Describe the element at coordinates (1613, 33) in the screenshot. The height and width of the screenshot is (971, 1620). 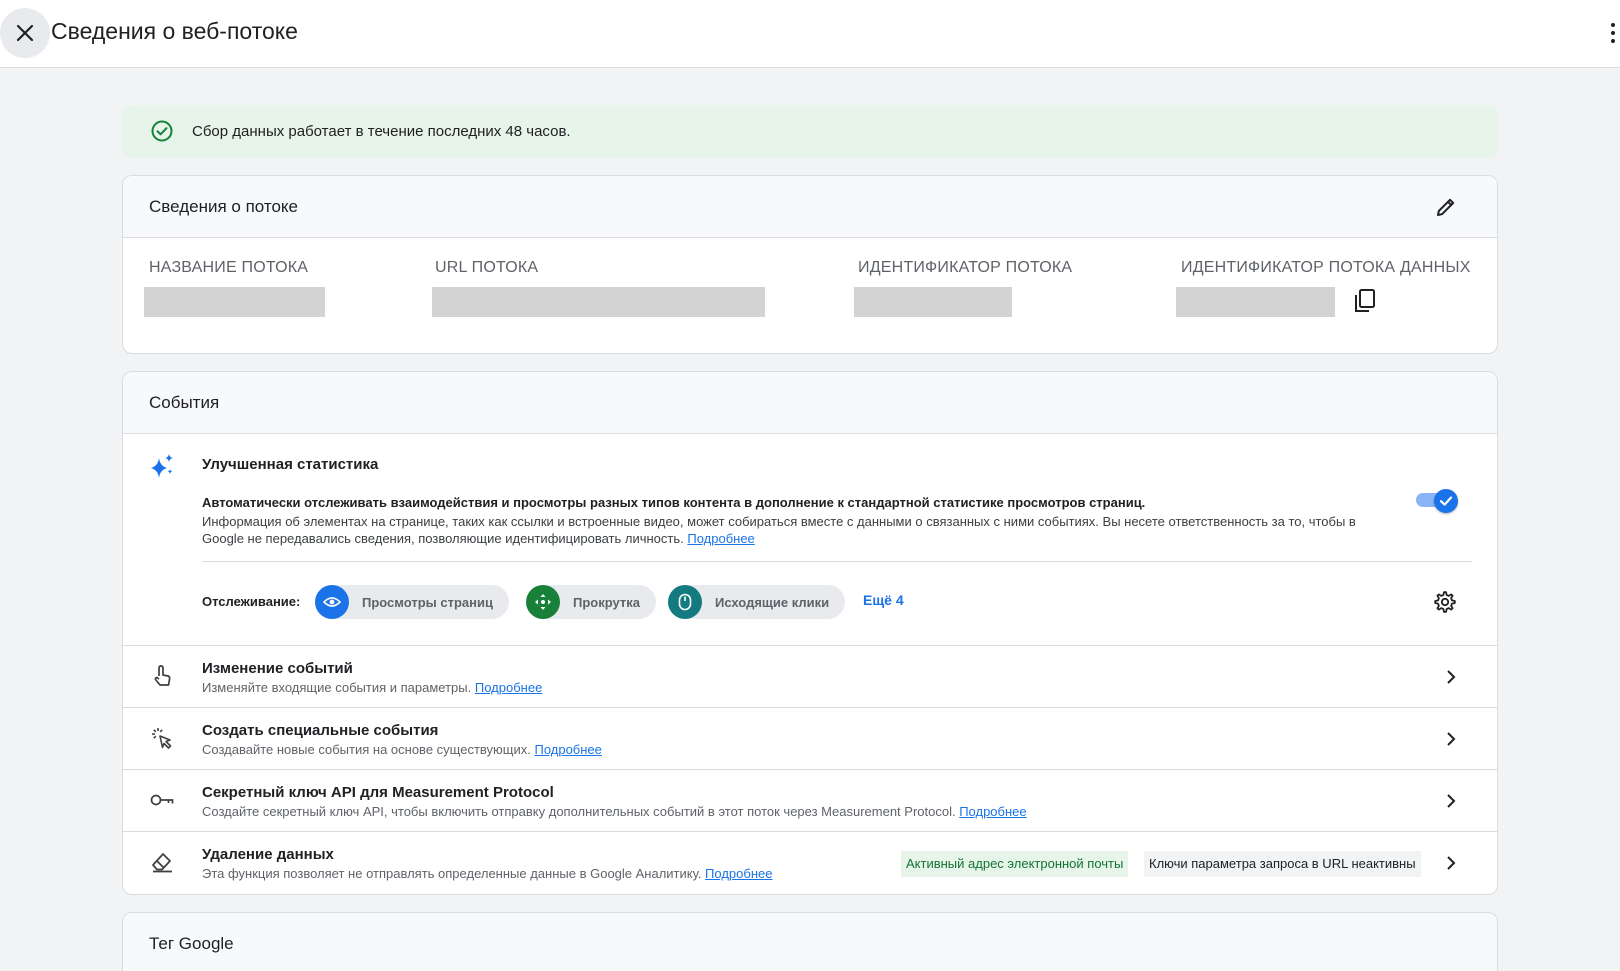
I see `more-options-button` at that location.